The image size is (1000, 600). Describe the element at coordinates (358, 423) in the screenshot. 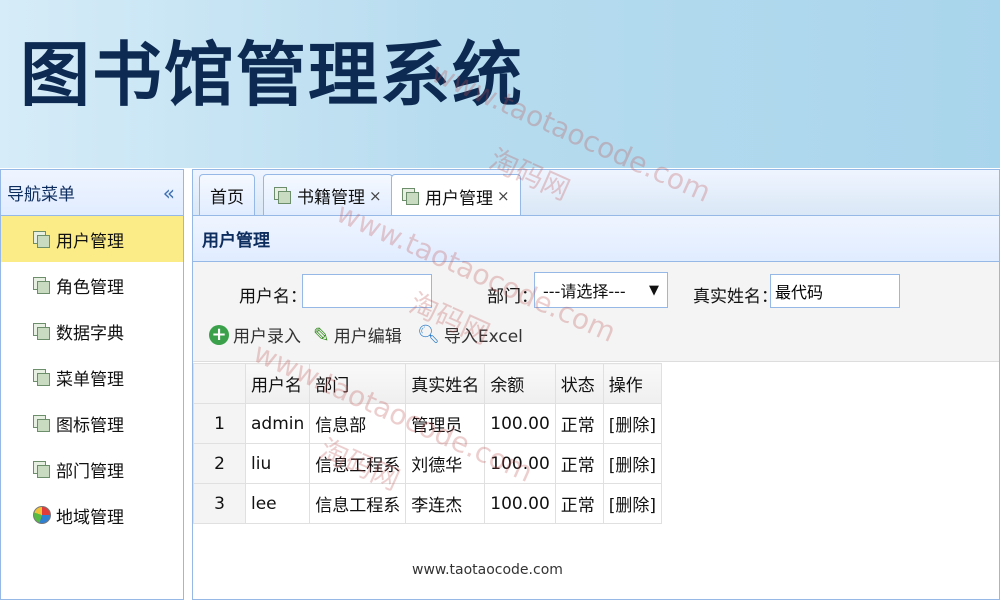

I see `cell-department: 信息部` at that location.